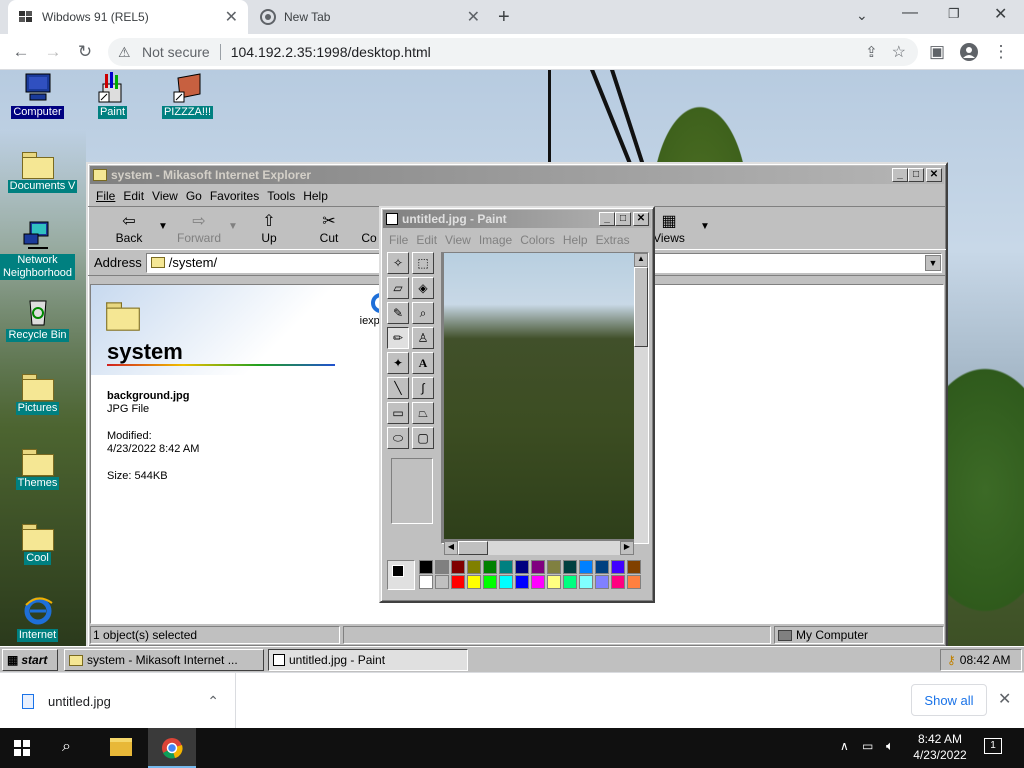  Describe the element at coordinates (398, 313) in the screenshot. I see `color-picker-icon: ✎` at that location.